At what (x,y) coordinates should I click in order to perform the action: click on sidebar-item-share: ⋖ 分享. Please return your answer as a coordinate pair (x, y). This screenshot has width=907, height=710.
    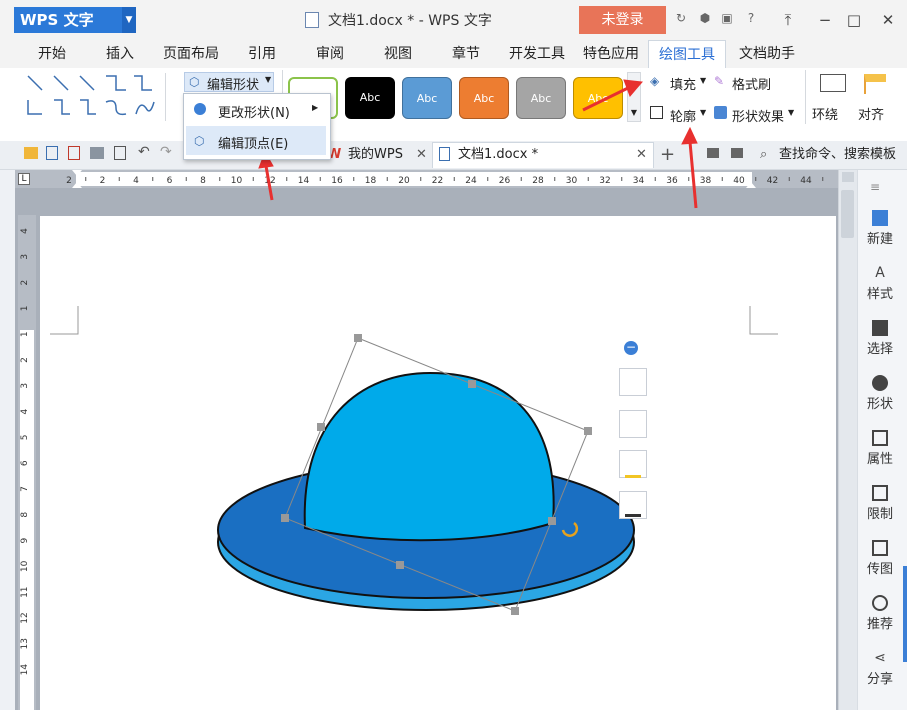
    Looking at the image, I should click on (880, 668).